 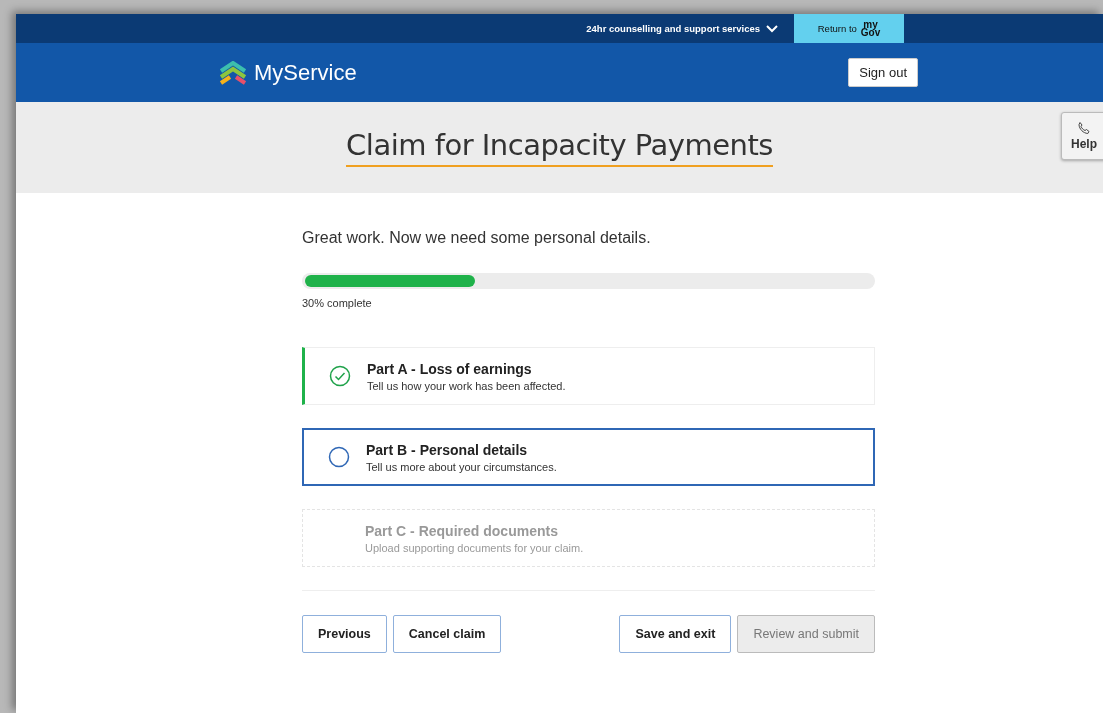 I want to click on support-menu: 24hr counselling and support services, so click(x=690, y=28).